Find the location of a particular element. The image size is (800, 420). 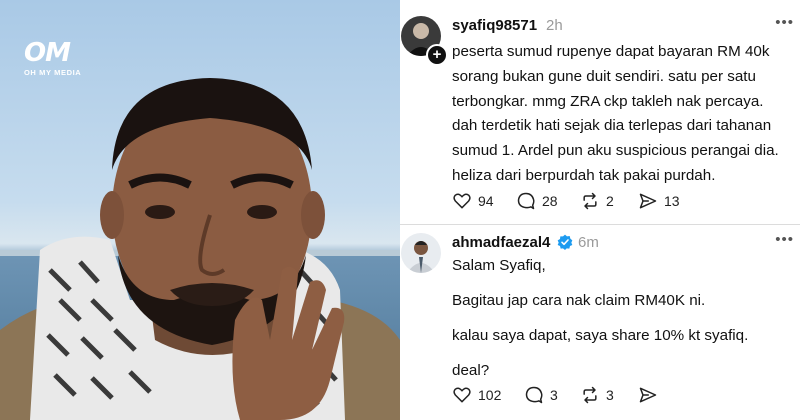

reply-button: 3 is located at coordinates (541, 395).